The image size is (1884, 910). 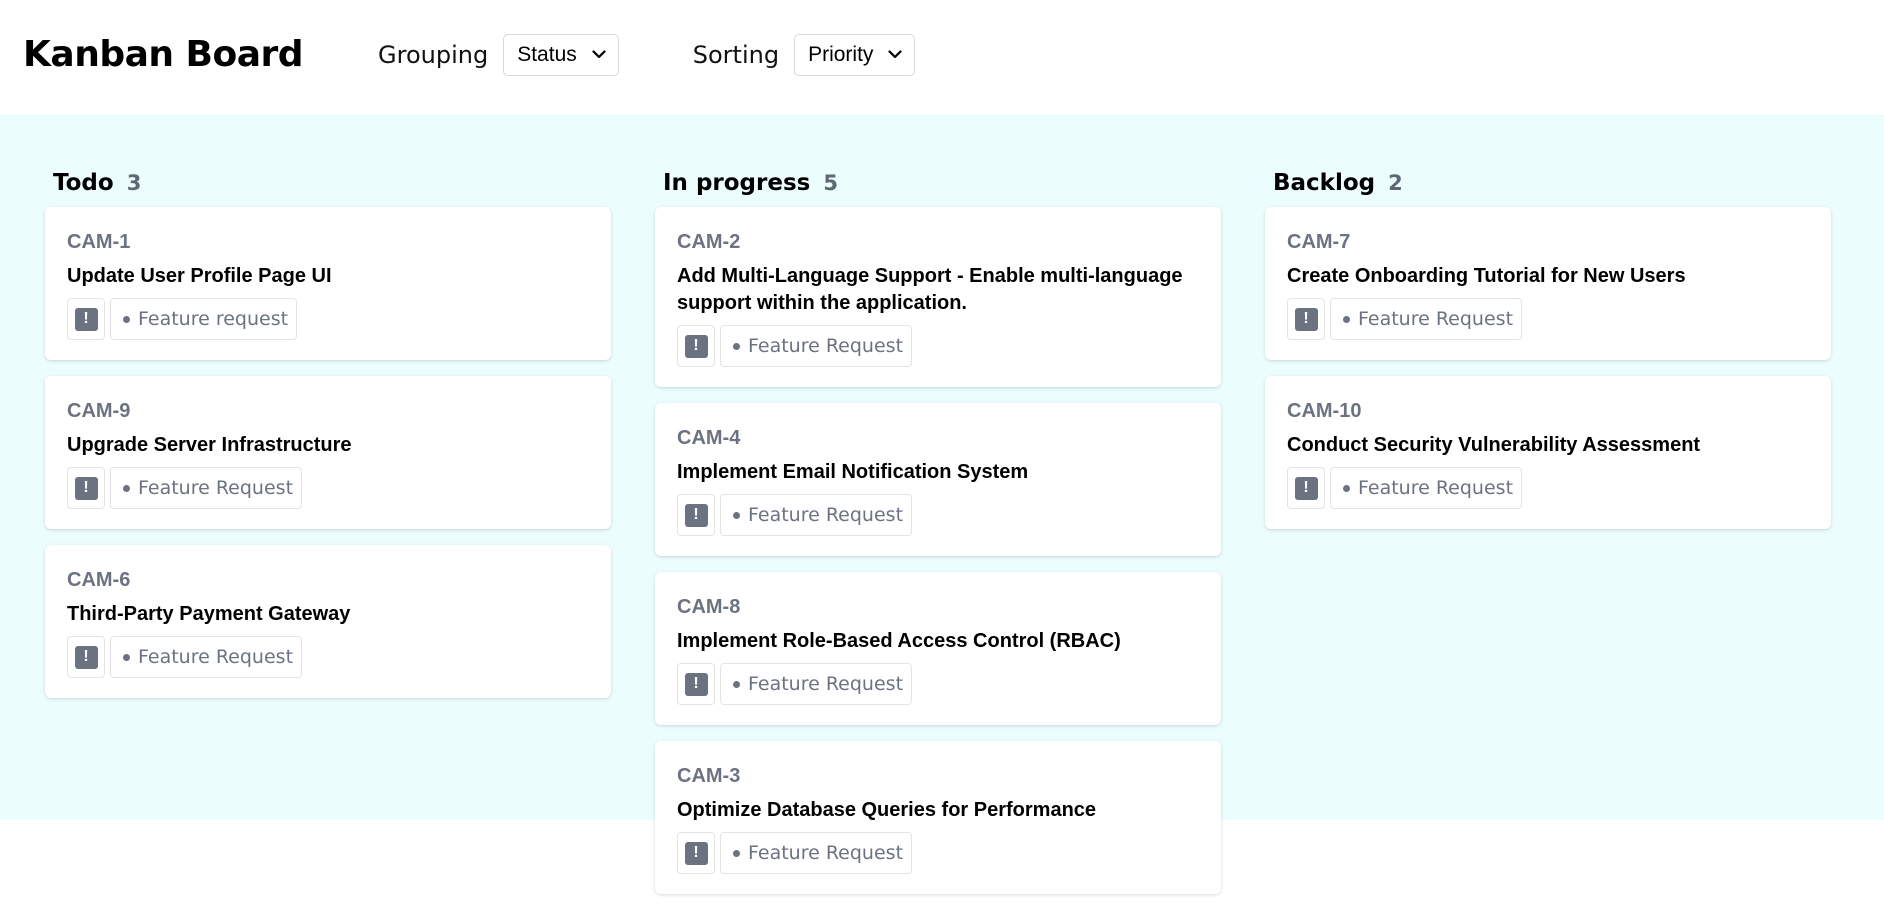 What do you see at coordinates (209, 614) in the screenshot?
I see `ticket-title: Third-Party Payment Gateway` at bounding box center [209, 614].